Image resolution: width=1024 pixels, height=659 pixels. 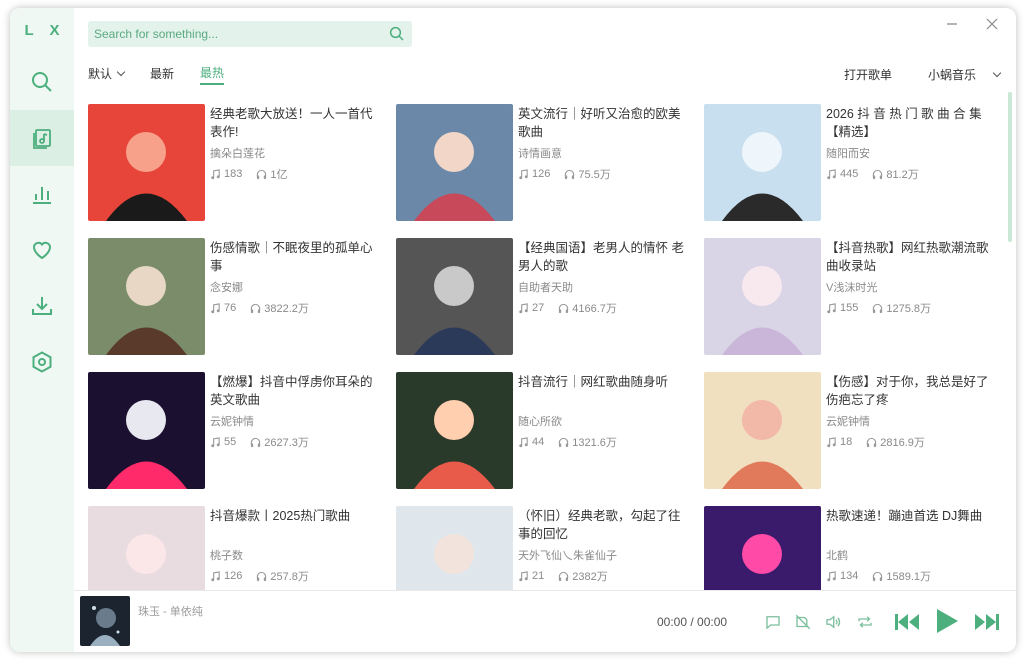 I want to click on sort-hottest-tab: 最热, so click(x=212, y=74).